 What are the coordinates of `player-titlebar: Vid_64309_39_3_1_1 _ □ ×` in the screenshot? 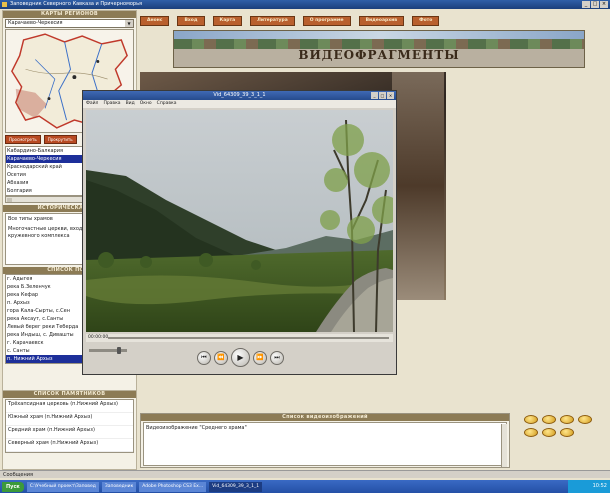 It's located at (239, 95).